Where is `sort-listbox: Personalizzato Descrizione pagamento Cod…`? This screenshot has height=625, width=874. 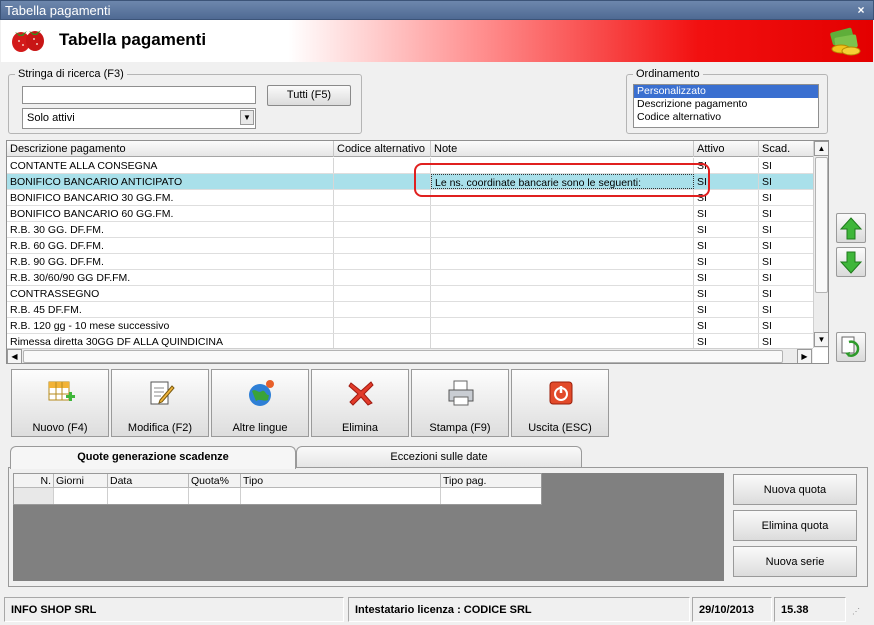
sort-listbox: Personalizzato Descrizione pagamento Cod… is located at coordinates (726, 106).